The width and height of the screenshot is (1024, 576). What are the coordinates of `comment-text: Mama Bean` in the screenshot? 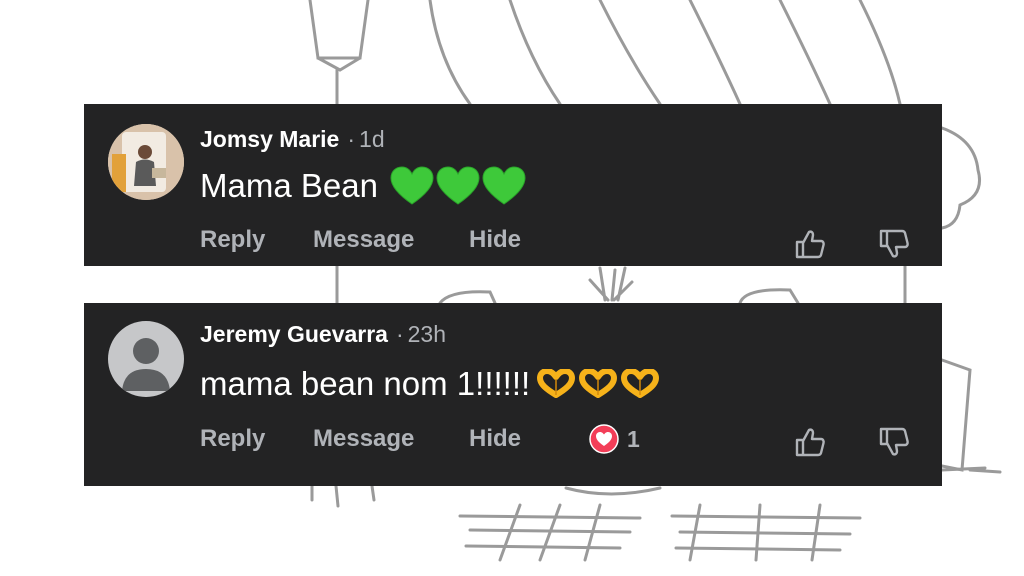 It's located at (289, 185).